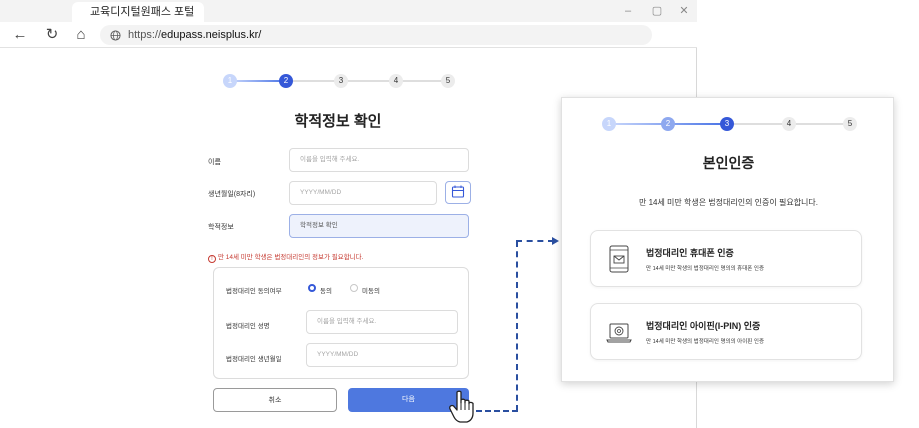  I want to click on panel-stepper: 1 2 3 4 5, so click(729, 124).